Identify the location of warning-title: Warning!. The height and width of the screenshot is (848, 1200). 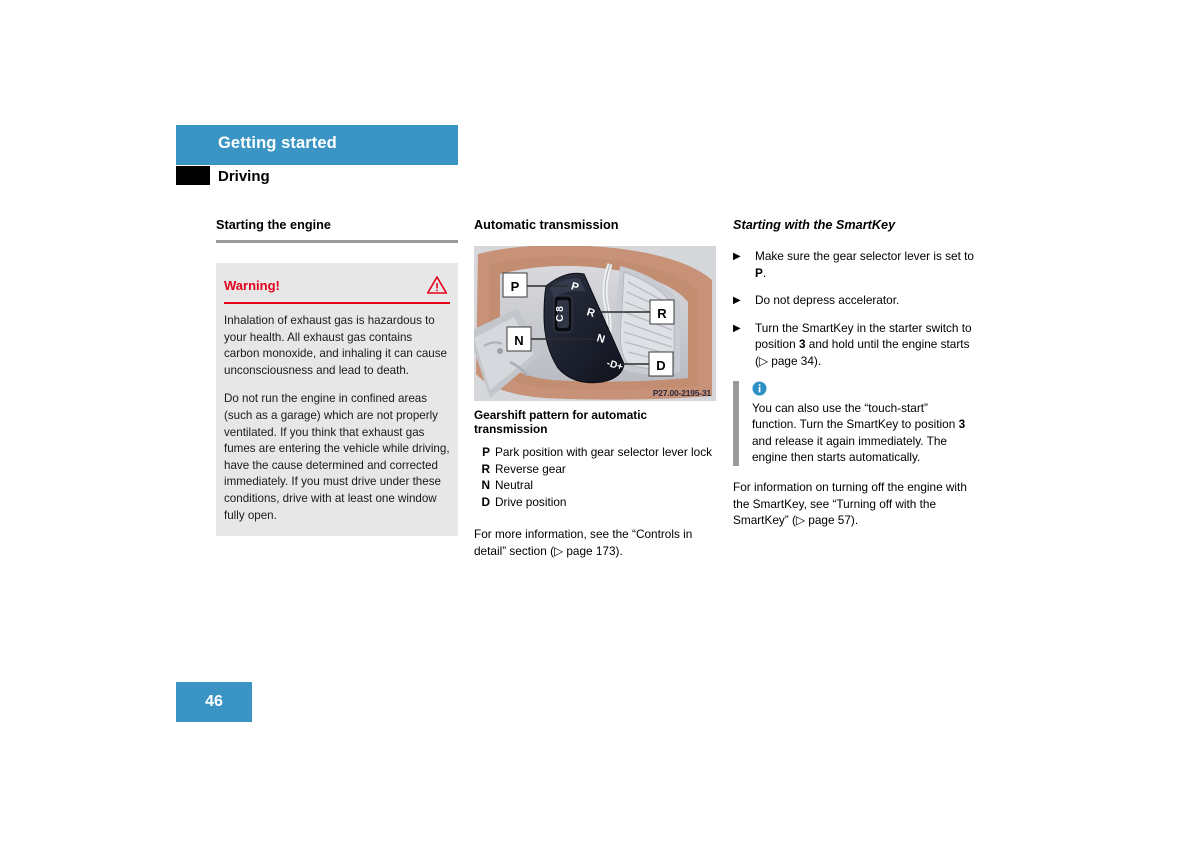
(252, 285).